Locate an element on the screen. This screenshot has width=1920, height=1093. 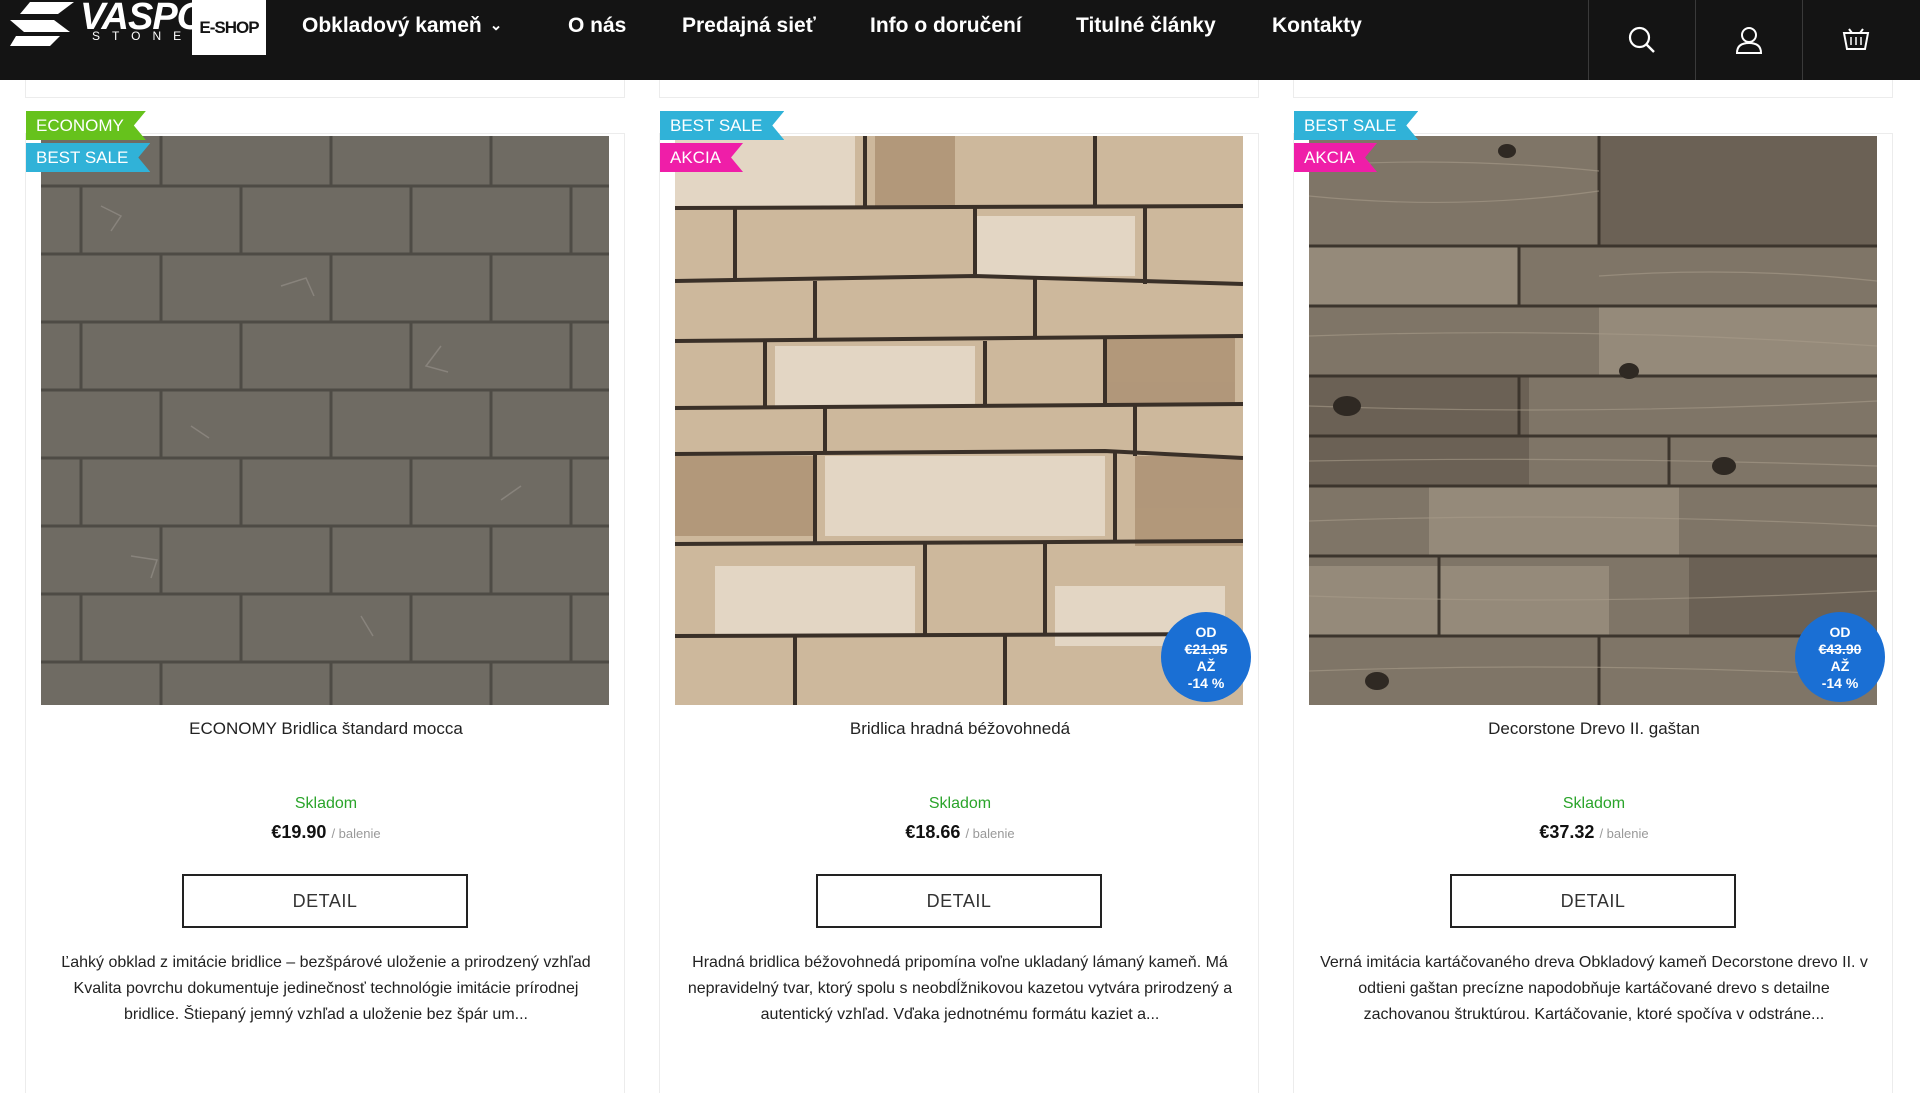
product-title: Bridlica hradná béžovohnedá is located at coordinates (960, 729).